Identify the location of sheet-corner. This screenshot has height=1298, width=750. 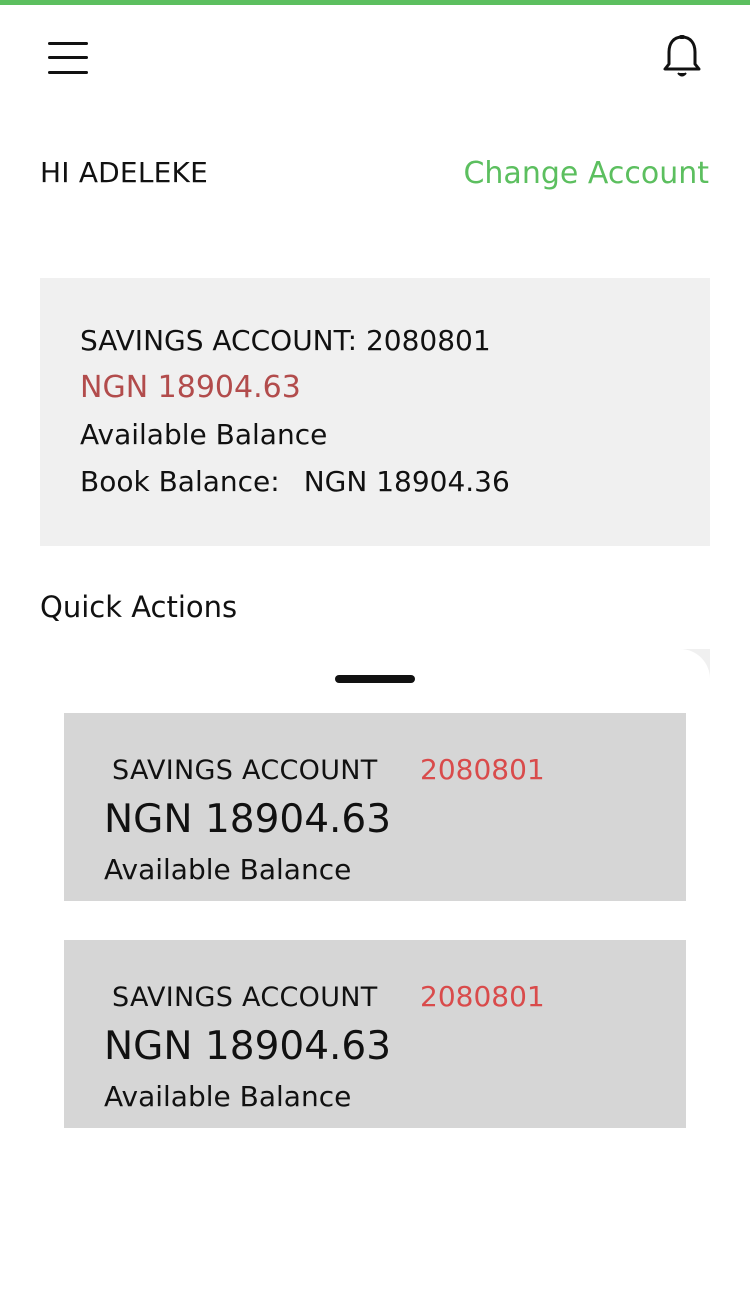
(680, 689).